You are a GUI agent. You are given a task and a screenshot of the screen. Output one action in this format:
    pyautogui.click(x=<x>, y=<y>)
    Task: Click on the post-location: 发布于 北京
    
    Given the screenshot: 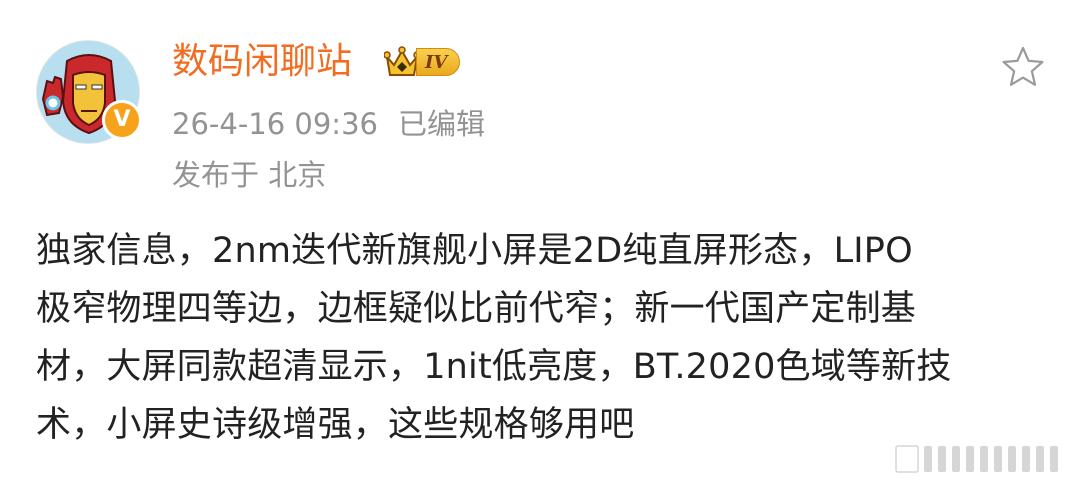 What is the action you would take?
    pyautogui.click(x=249, y=175)
    